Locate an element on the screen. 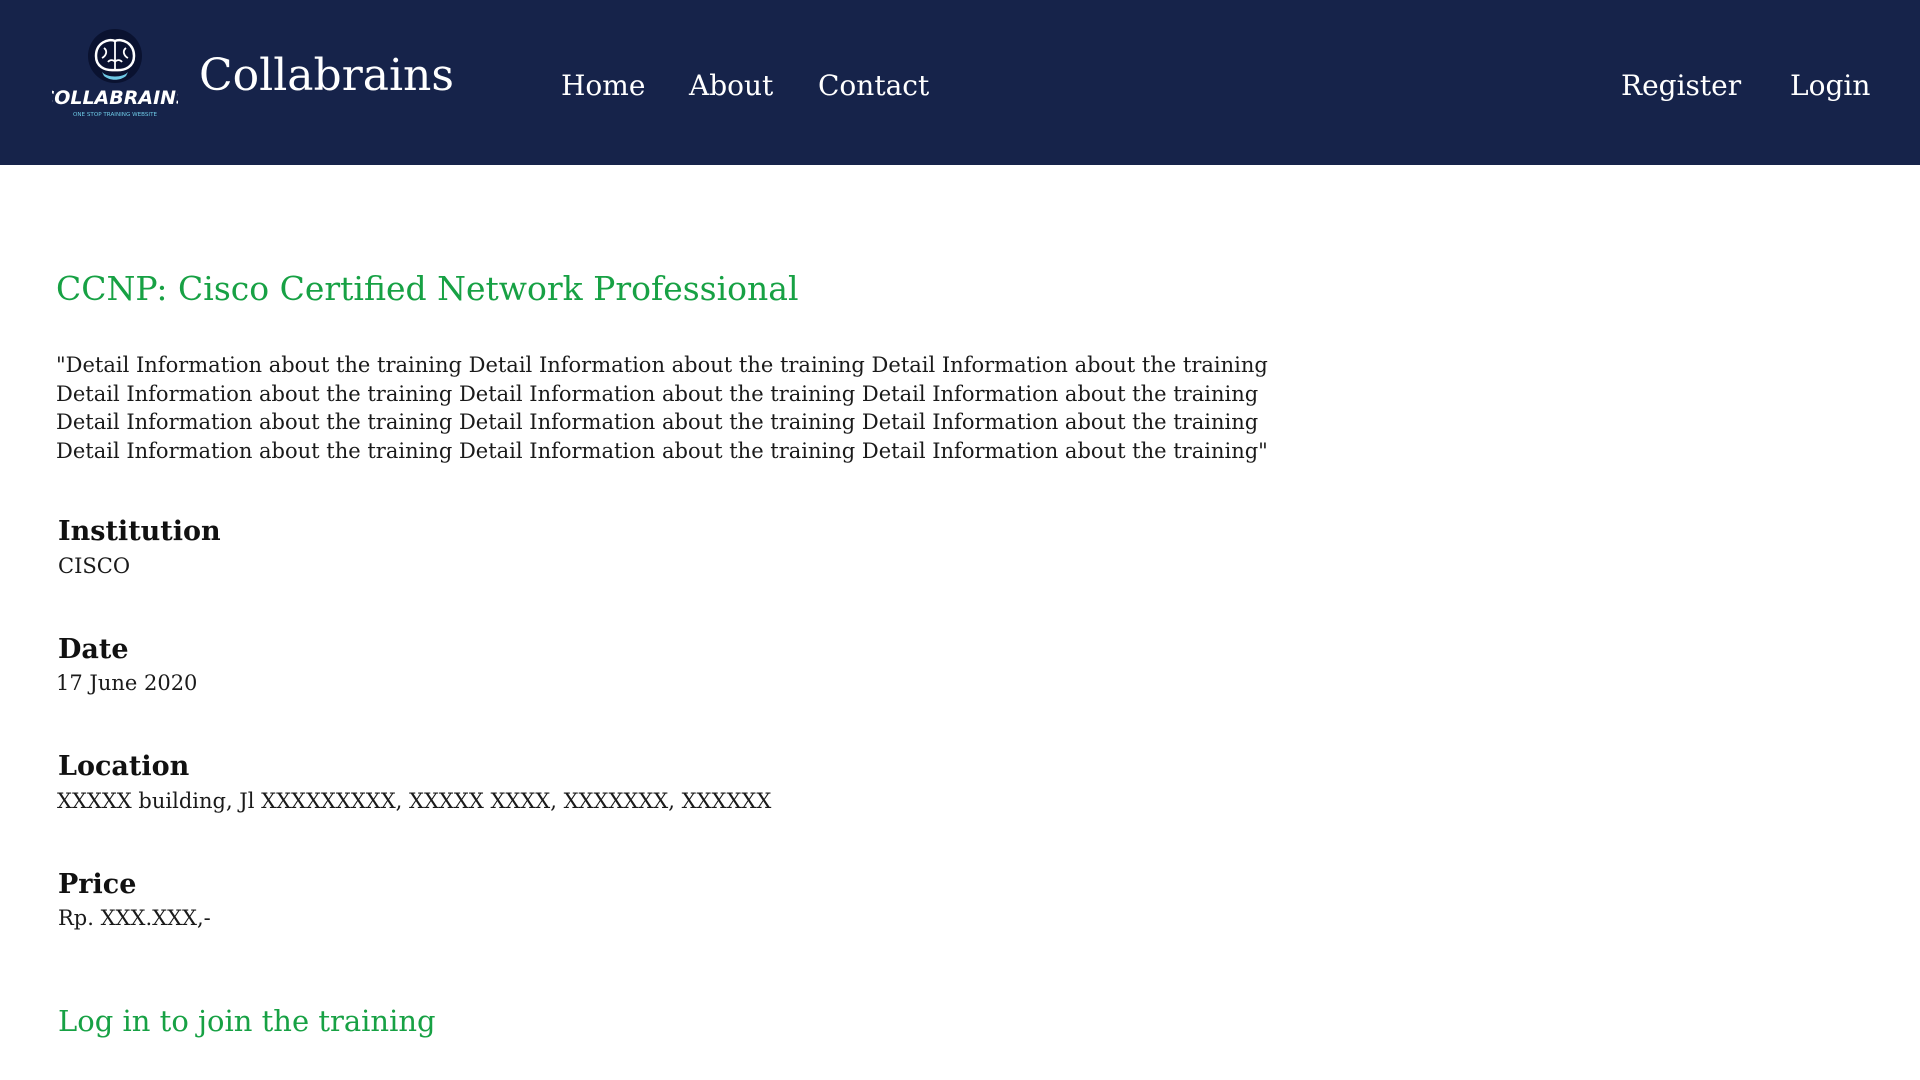  collabrains-logo: COLLABRAINS ONE STOP TRAINING WEBSITE is located at coordinates (115, 74).